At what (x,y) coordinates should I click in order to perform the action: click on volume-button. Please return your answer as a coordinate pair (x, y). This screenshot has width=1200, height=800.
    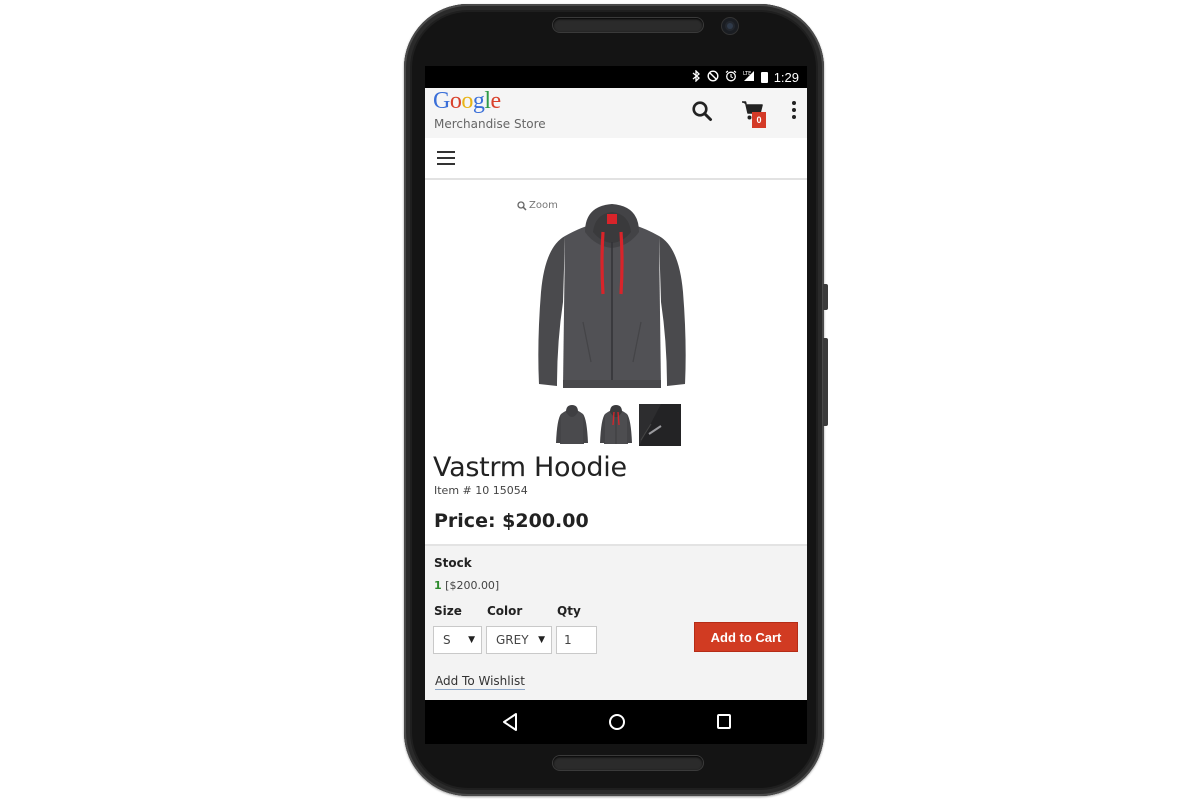
    Looking at the image, I should click on (825, 382).